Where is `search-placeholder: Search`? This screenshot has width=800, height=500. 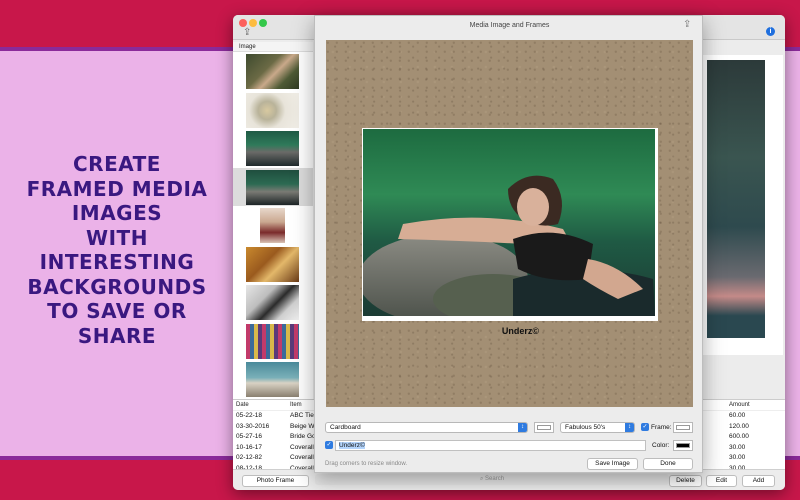
search-placeholder: Search is located at coordinates (495, 479).